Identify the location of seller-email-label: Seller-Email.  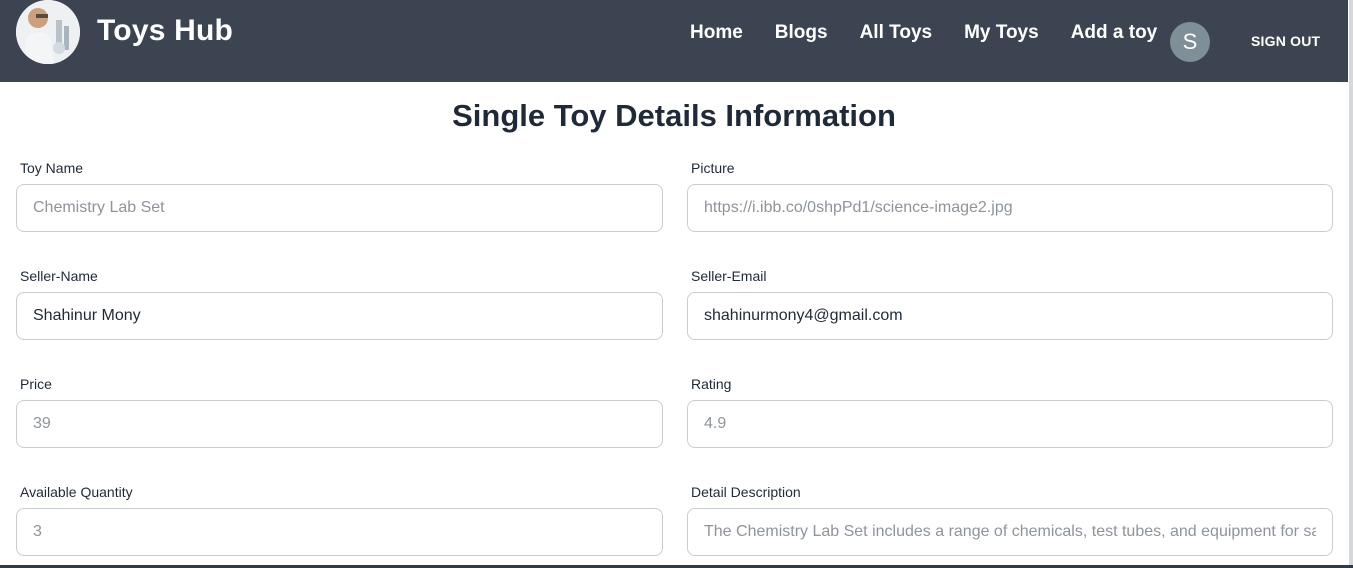
(729, 276).